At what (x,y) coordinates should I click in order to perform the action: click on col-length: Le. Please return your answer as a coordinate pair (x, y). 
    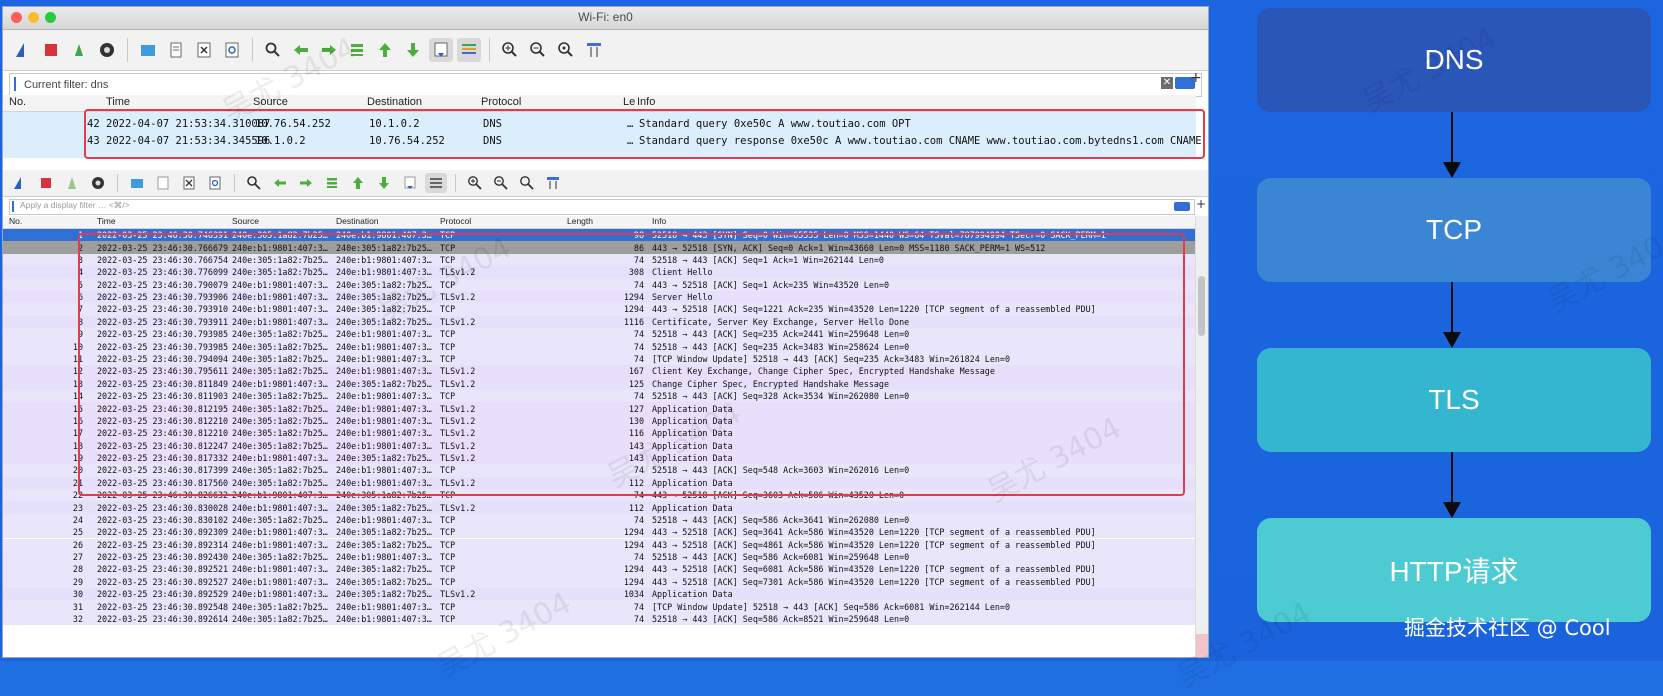
    Looking at the image, I should click on (629, 102).